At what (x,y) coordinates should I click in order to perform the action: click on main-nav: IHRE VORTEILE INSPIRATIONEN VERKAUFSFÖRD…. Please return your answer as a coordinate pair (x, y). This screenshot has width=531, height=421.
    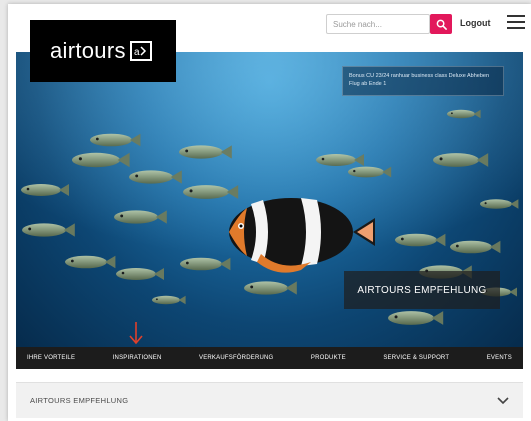
    Looking at the image, I should click on (269, 358).